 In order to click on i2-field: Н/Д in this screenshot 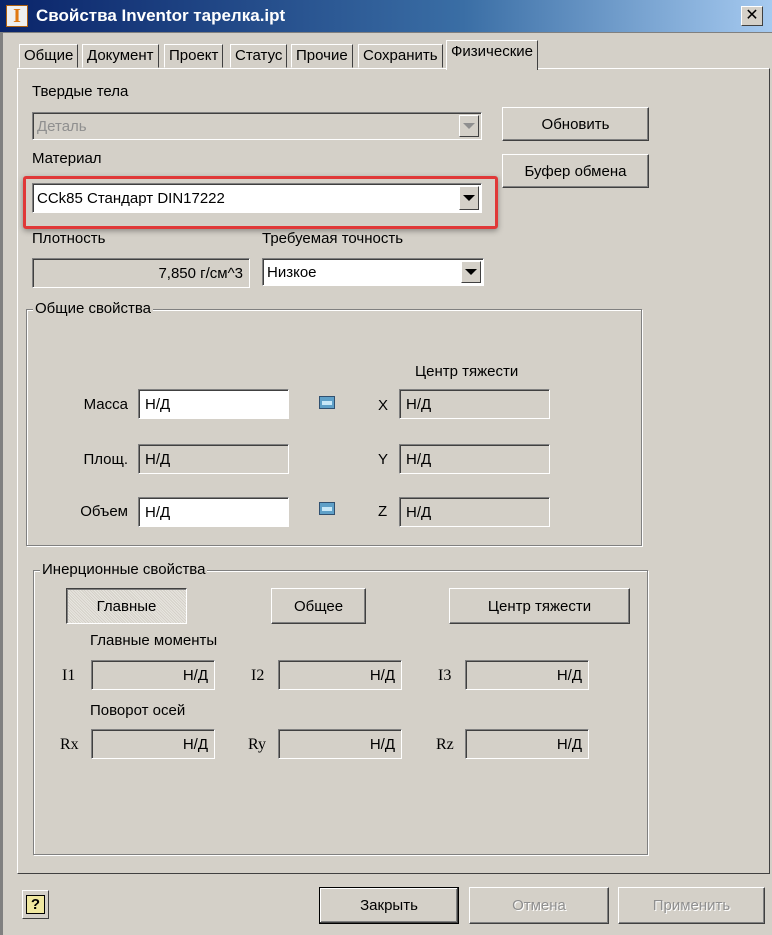, I will do `click(340, 675)`.